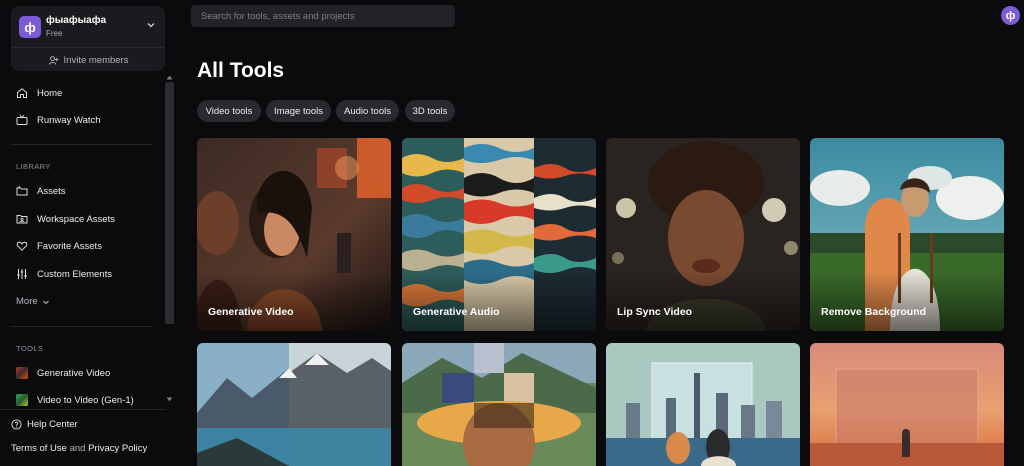 This screenshot has width=1024, height=466. What do you see at coordinates (22, 119) in the screenshot?
I see `tv-icon` at bounding box center [22, 119].